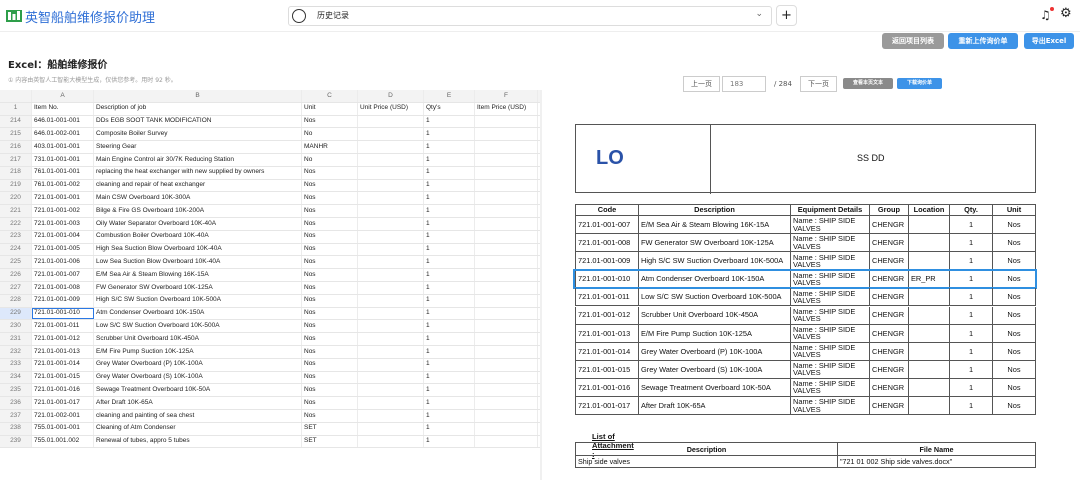 Image resolution: width=1080 pixels, height=489 pixels. I want to click on table-cell: 755.01-001-001, so click(63, 428).